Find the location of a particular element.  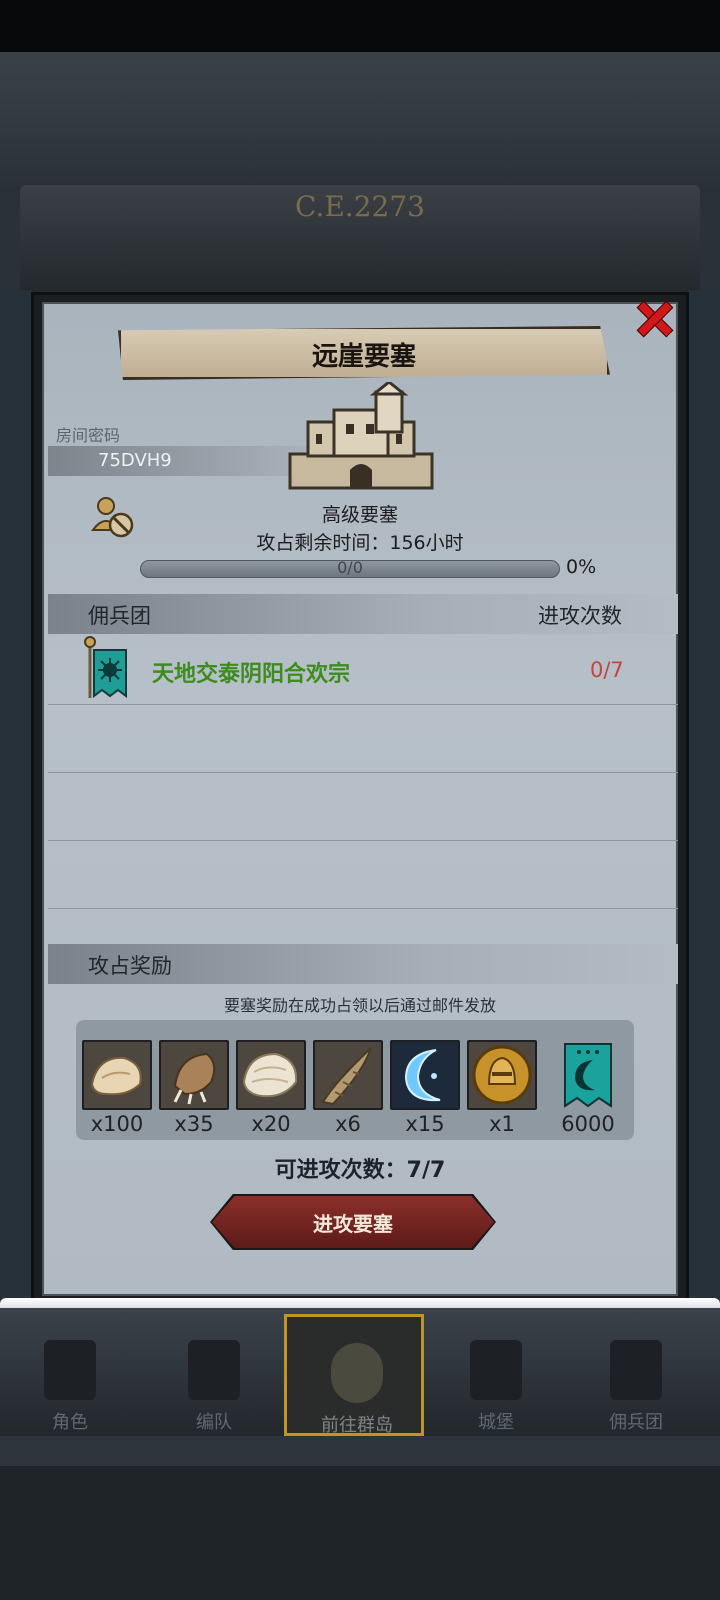

reward-item: x6 is located at coordinates (348, 1088).